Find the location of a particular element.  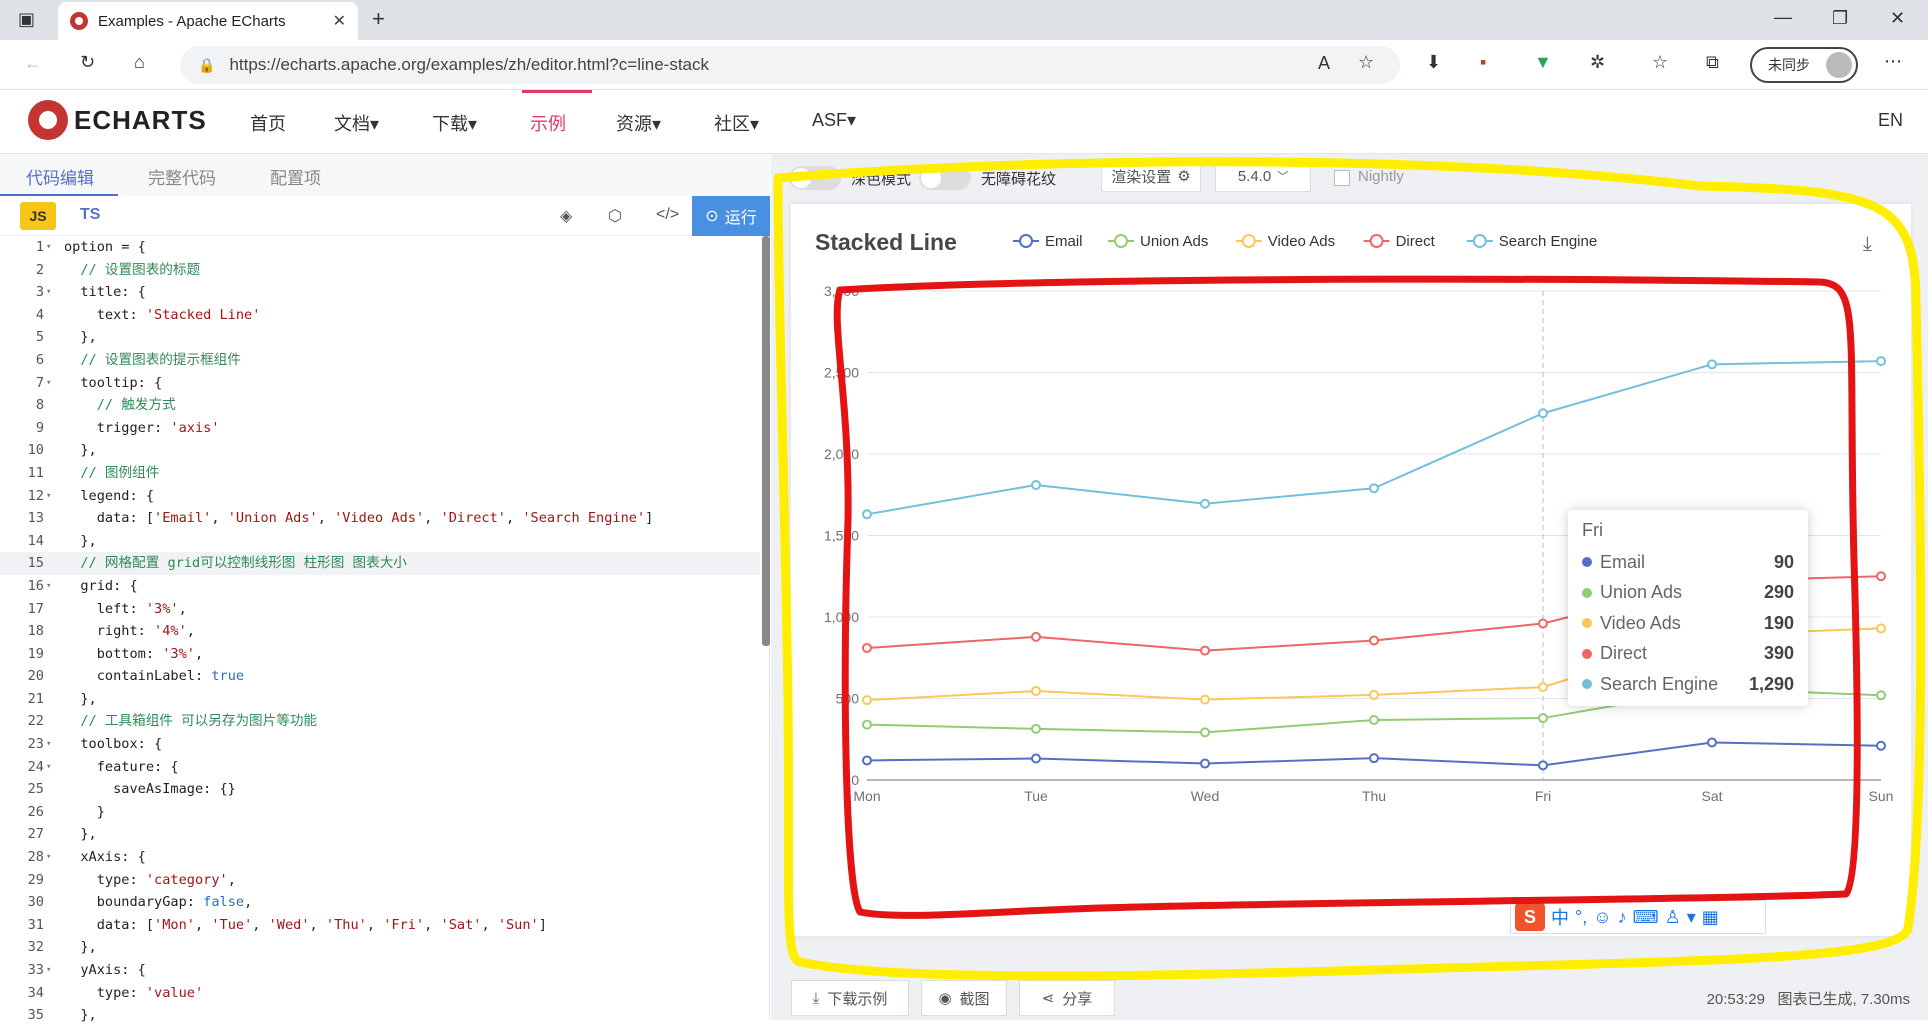

reload-icon: ↻ is located at coordinates (87, 62).